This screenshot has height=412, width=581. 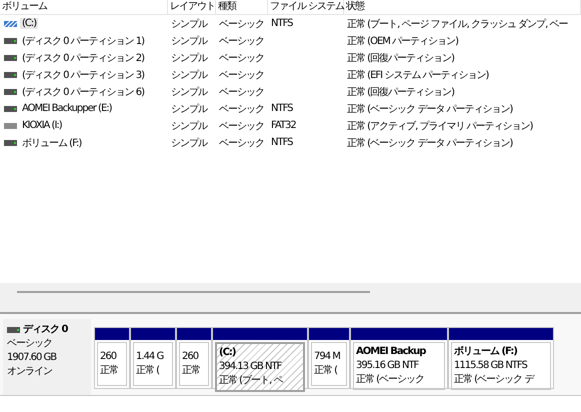 What do you see at coordinates (83, 91) in the screenshot?
I see `volume-name: (ディスク 0 パーティション 6)` at bounding box center [83, 91].